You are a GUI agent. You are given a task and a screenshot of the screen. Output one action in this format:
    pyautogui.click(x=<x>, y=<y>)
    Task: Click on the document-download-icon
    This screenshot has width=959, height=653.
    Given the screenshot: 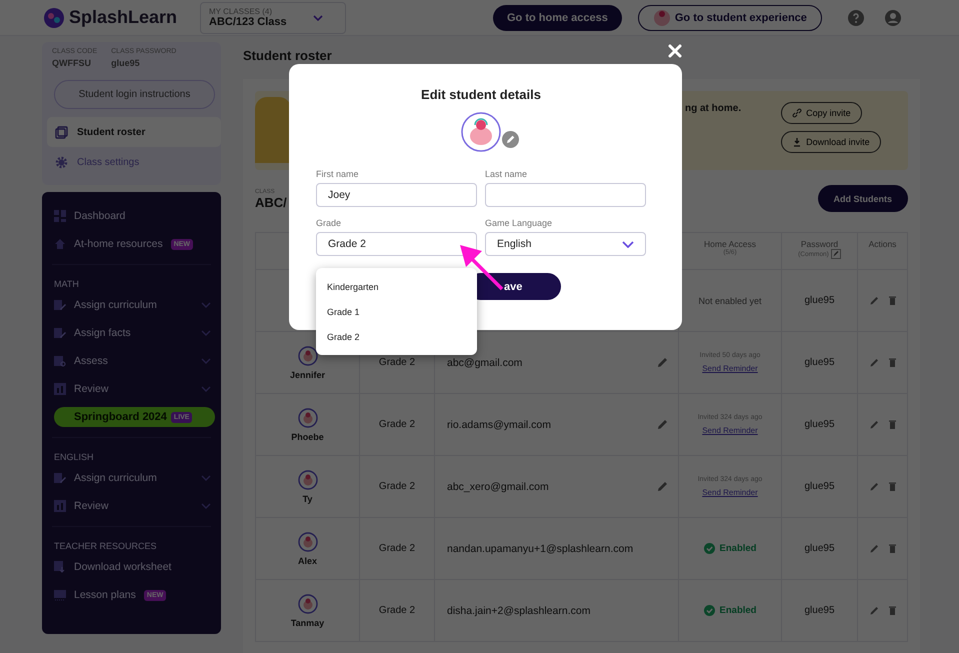 What is the action you would take?
    pyautogui.click(x=60, y=567)
    